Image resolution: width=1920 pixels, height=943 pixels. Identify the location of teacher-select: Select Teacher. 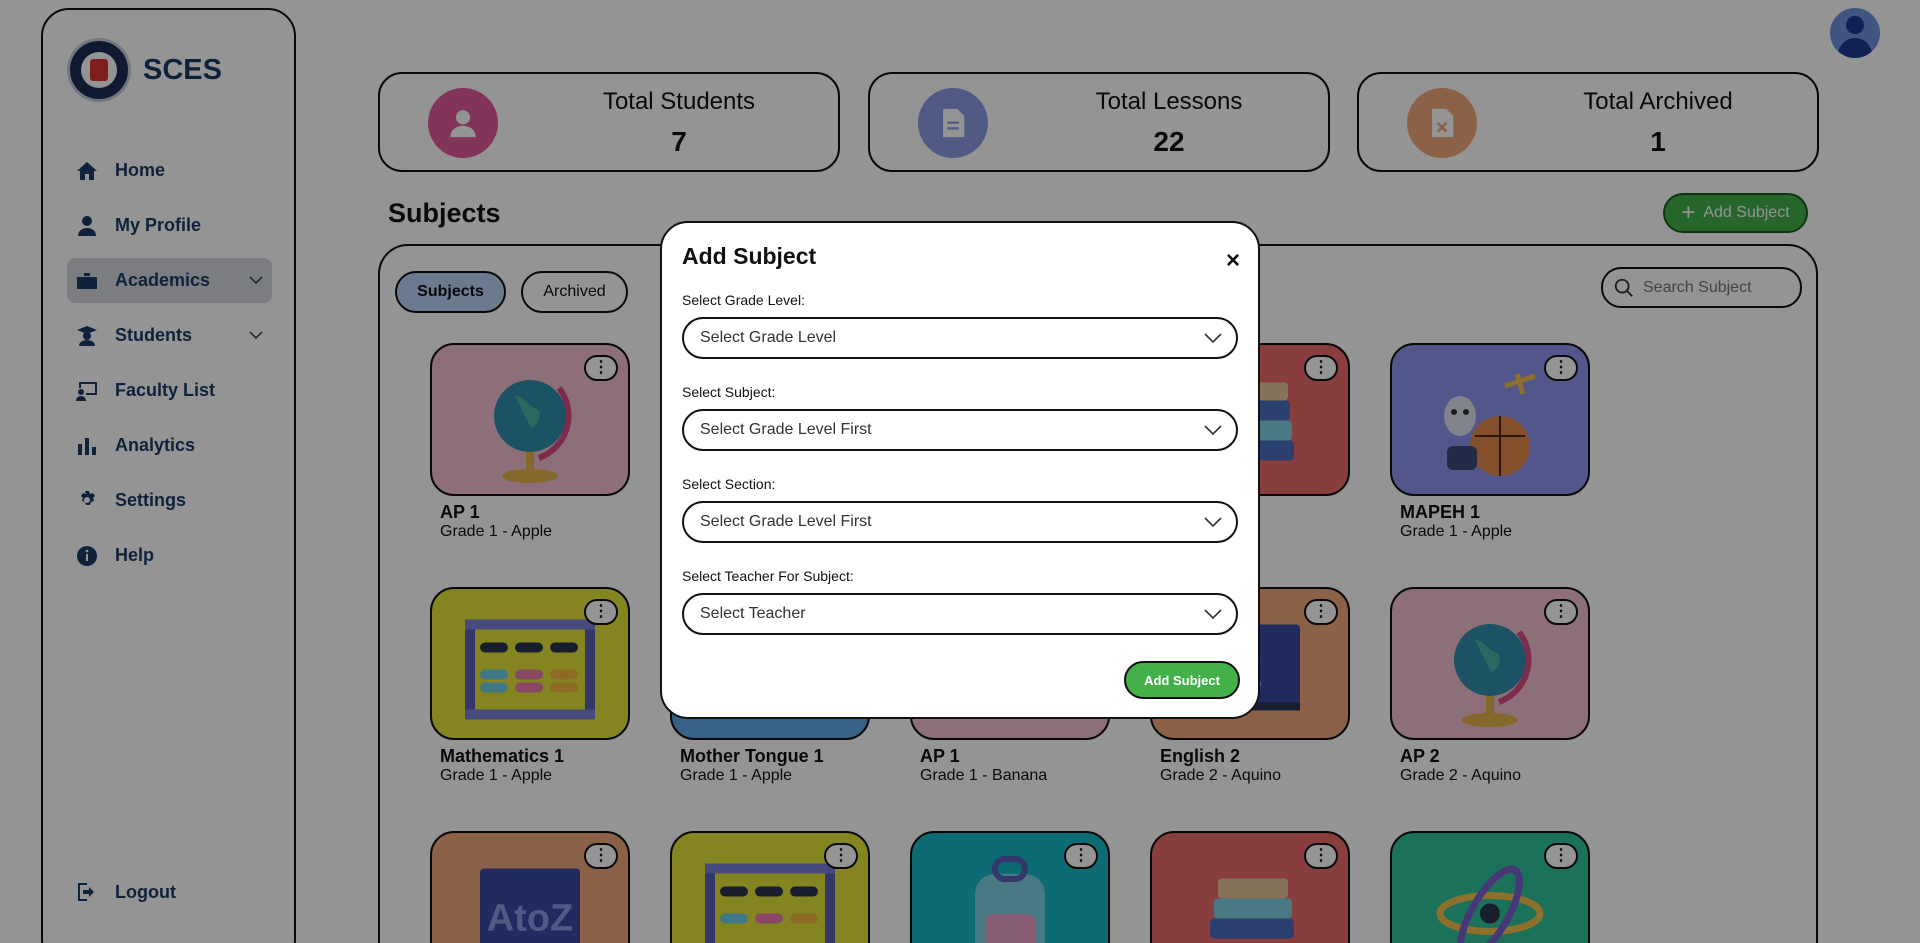
(960, 614).